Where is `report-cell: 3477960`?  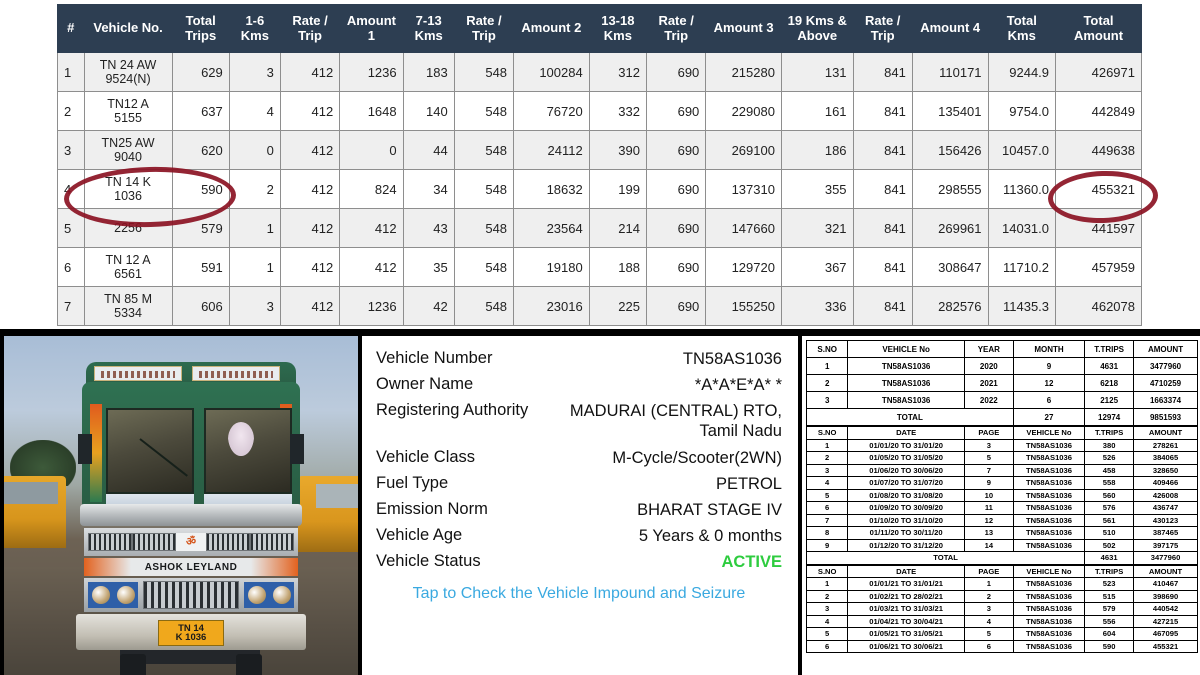 report-cell: 3477960 is located at coordinates (1165, 366).